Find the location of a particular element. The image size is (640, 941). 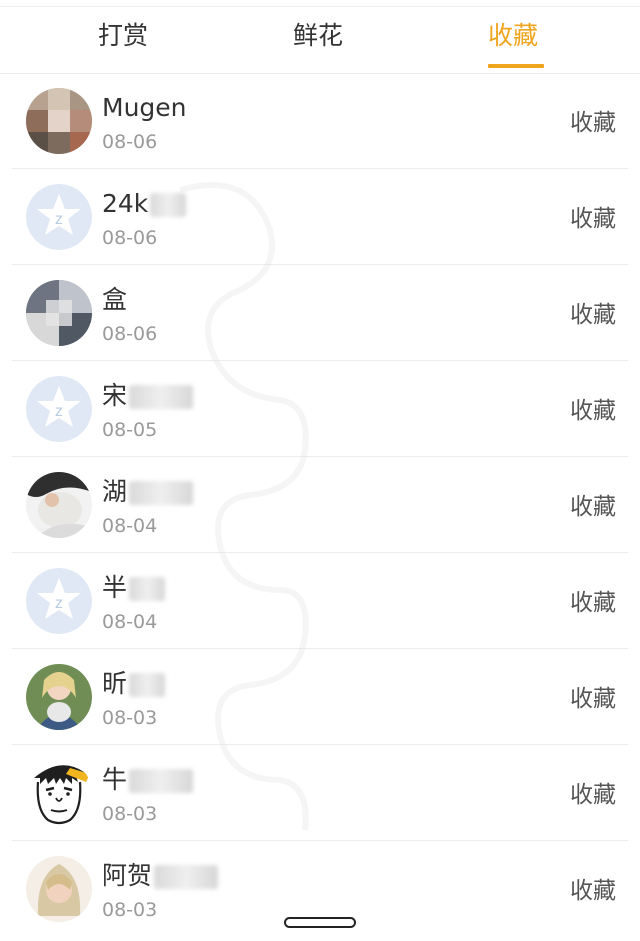

user-name: 24k is located at coordinates (144, 204).